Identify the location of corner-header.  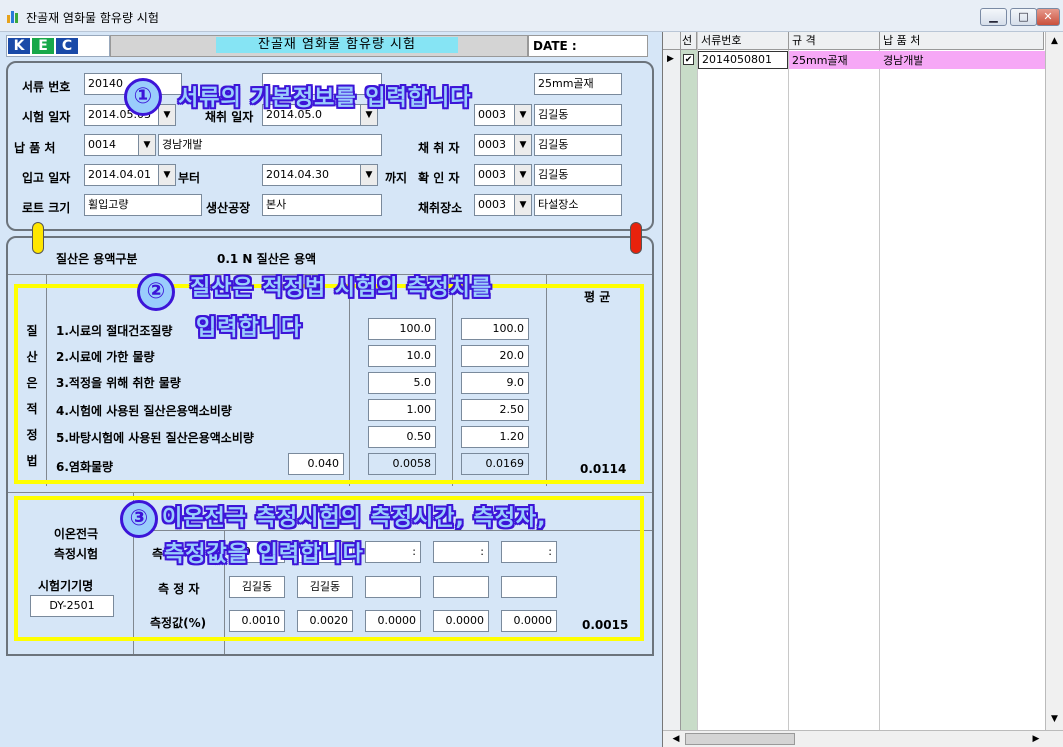
(672, 41).